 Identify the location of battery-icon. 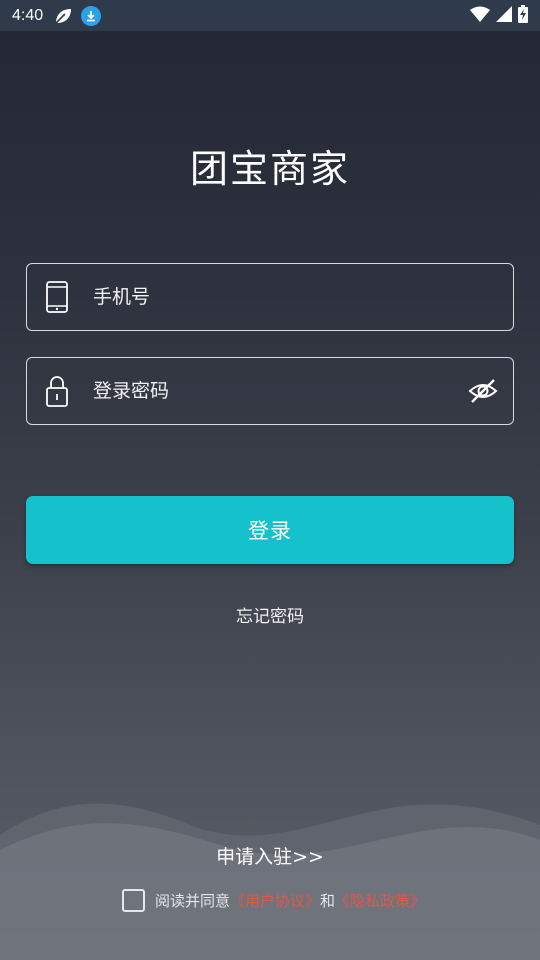
(523, 15).